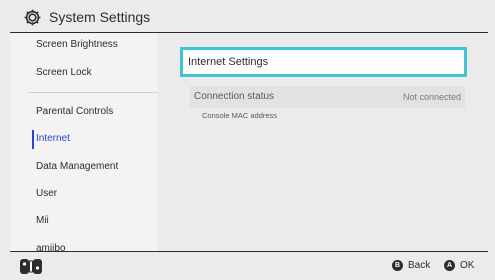 This screenshot has height=280, width=495. What do you see at coordinates (240, 115) in the screenshot?
I see `mac-address-label: Console MAC address` at bounding box center [240, 115].